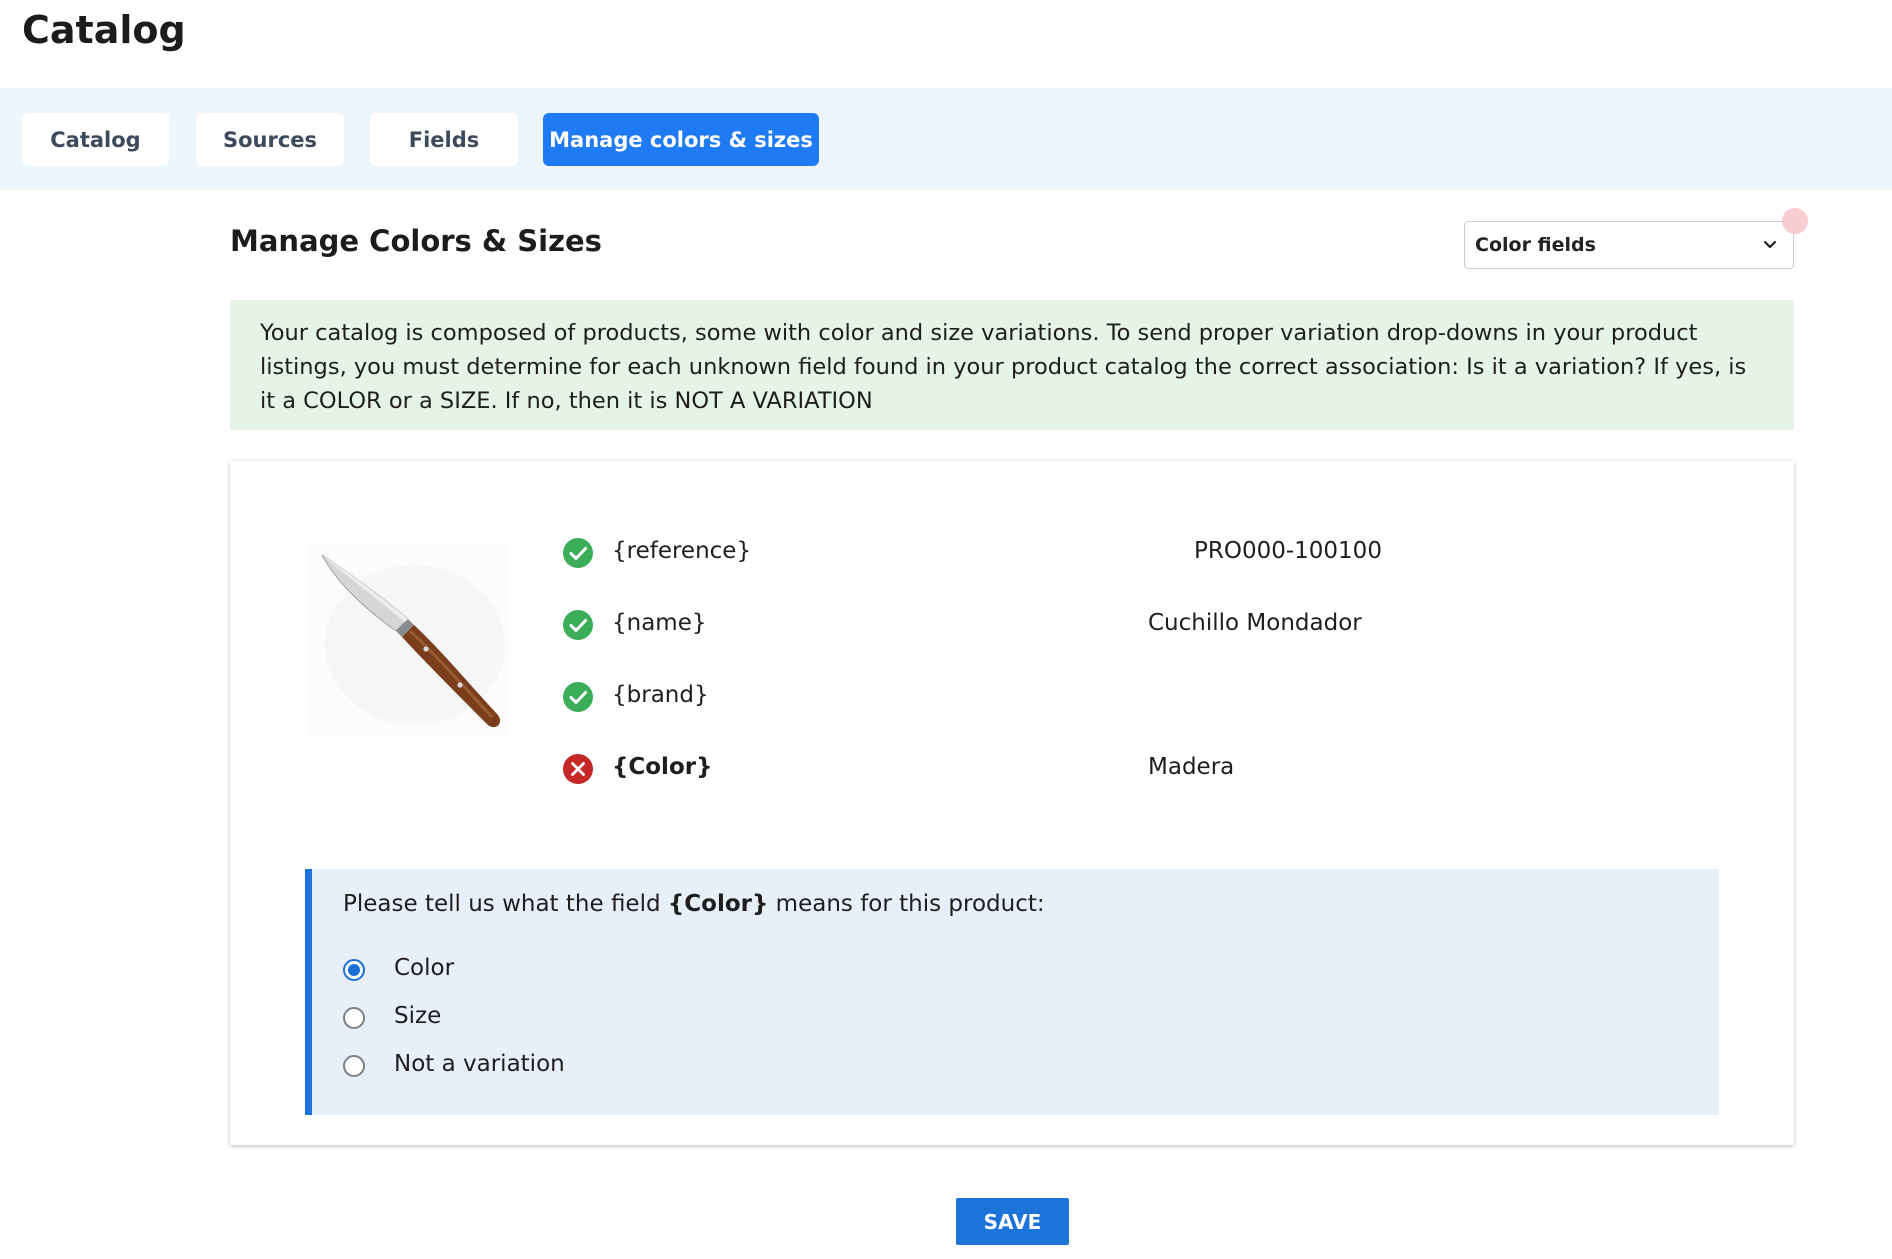 The width and height of the screenshot is (1892, 1259). I want to click on field-key: {Color}, so click(662, 767).